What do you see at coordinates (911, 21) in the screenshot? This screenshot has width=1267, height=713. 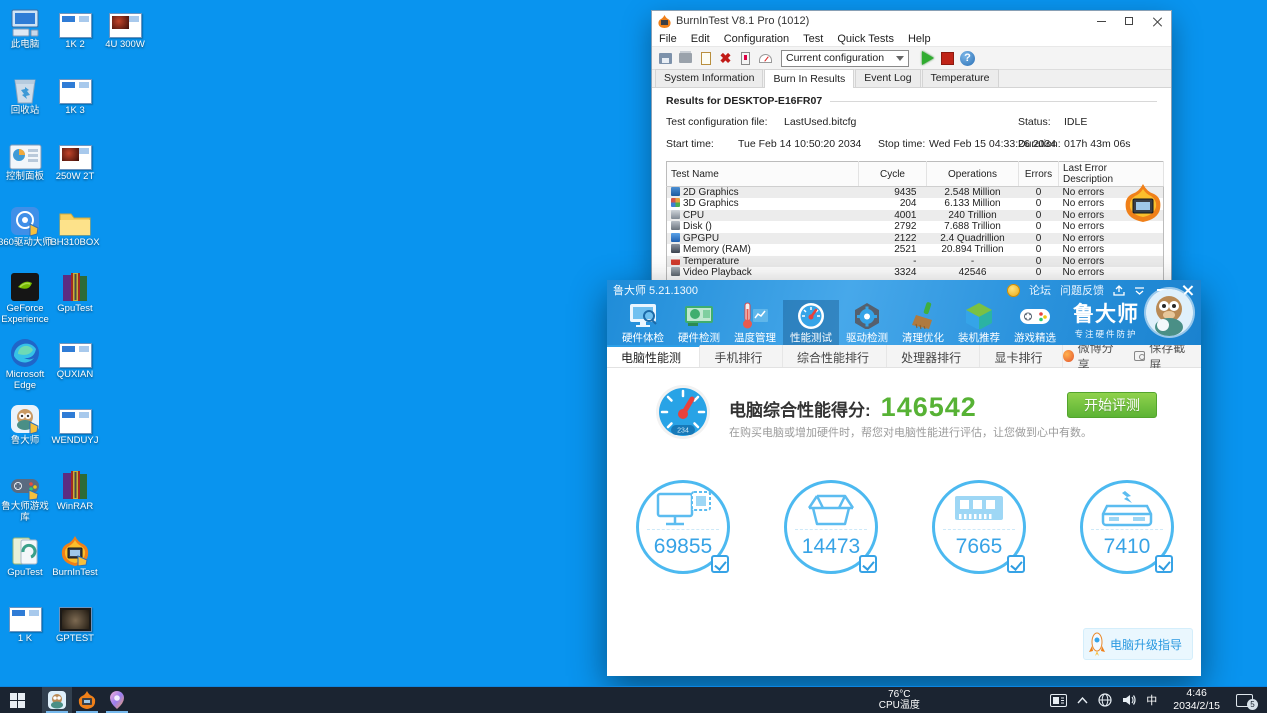 I see `burnintest-titlebar: BurnInTest V8.1 Pro (1012)` at bounding box center [911, 21].